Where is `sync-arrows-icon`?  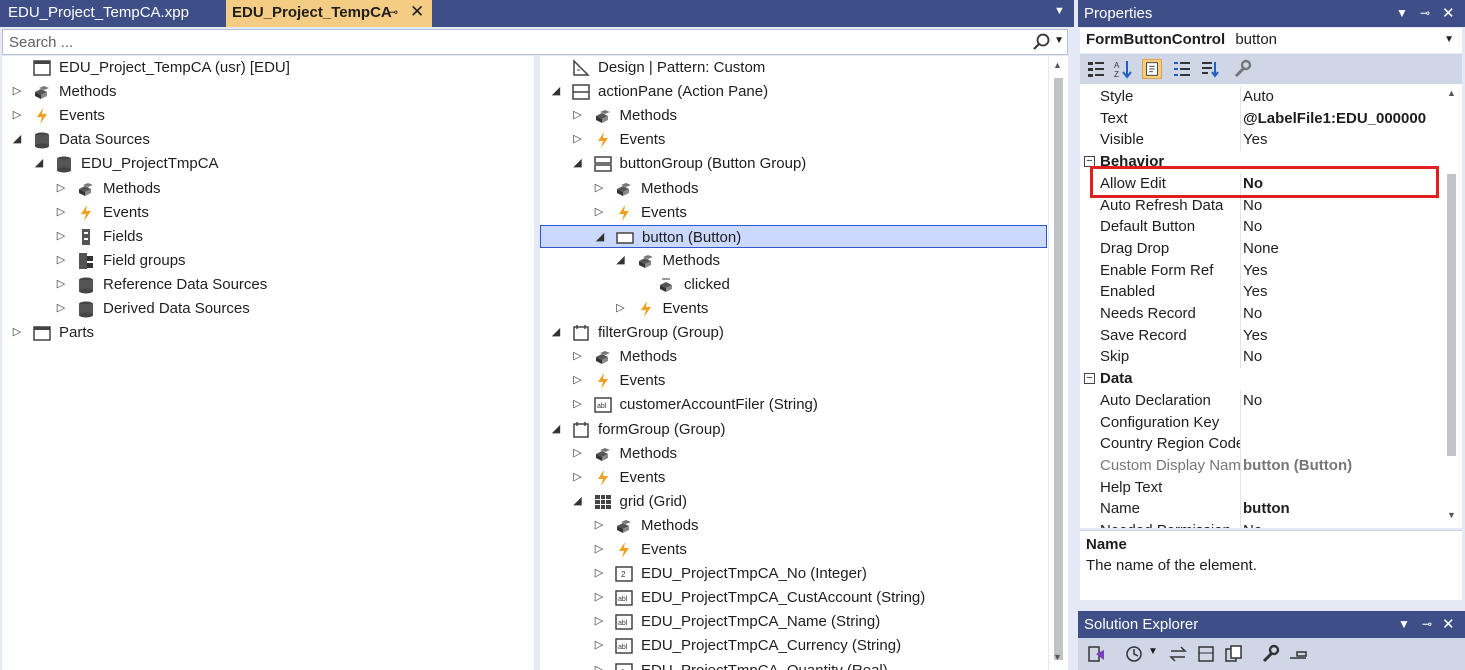 sync-arrows-icon is located at coordinates (1178, 654).